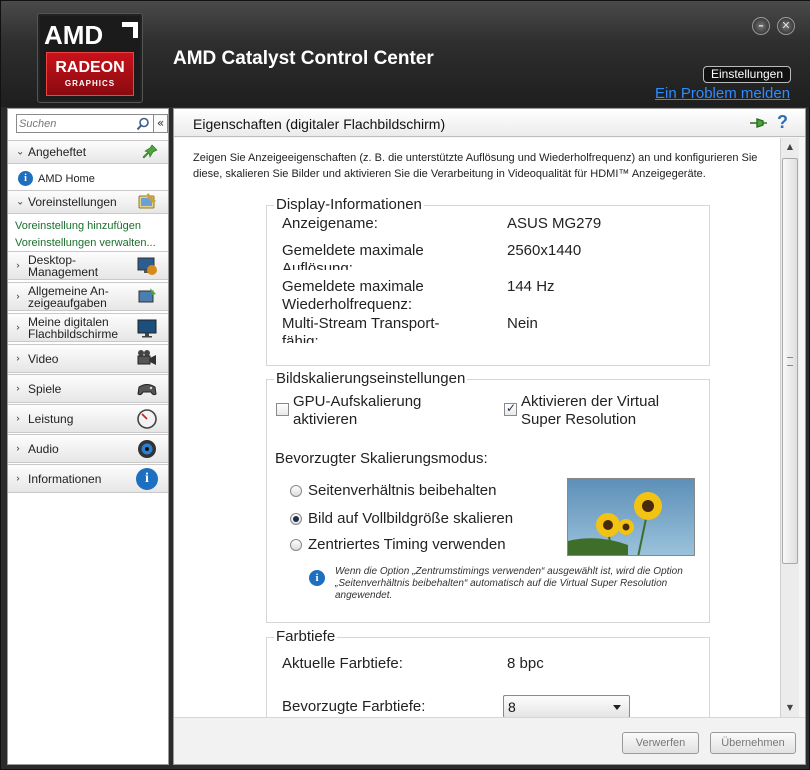  I want to click on sidebar-item-label: Audio, so click(43, 448).